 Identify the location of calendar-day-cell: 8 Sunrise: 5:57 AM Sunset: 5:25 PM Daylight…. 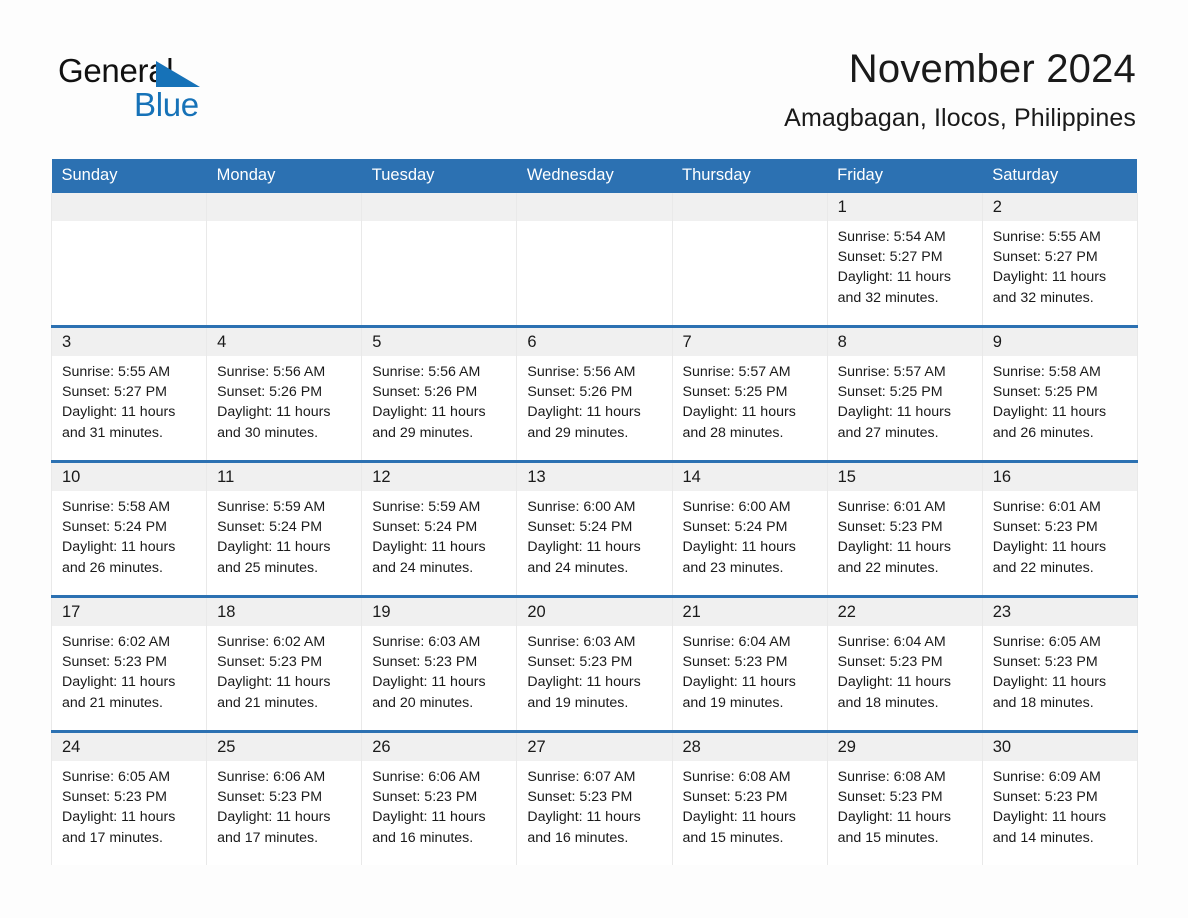
(904, 393).